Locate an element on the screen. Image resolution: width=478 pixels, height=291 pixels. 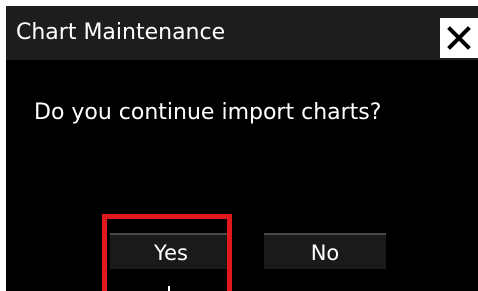
pointer-line is located at coordinates (169, 288).